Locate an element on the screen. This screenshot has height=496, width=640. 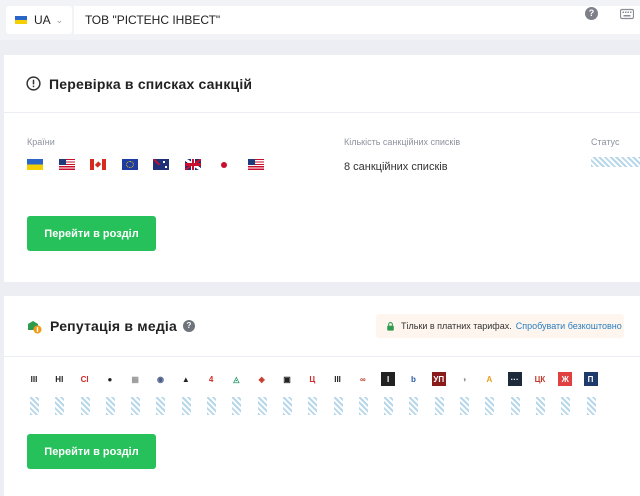
media-source-7-icon: ▲ is located at coordinates (185, 379).